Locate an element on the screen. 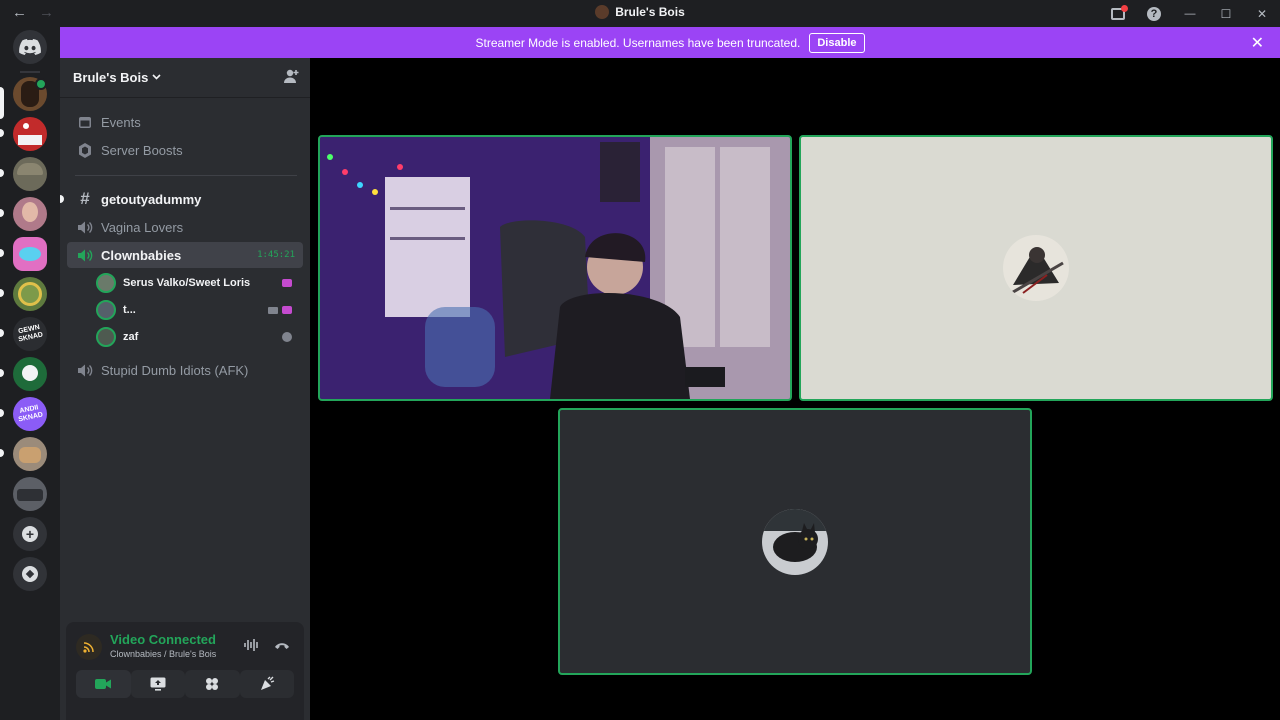 The height and width of the screenshot is (720, 1280). screen-share-icon is located at coordinates (158, 684).